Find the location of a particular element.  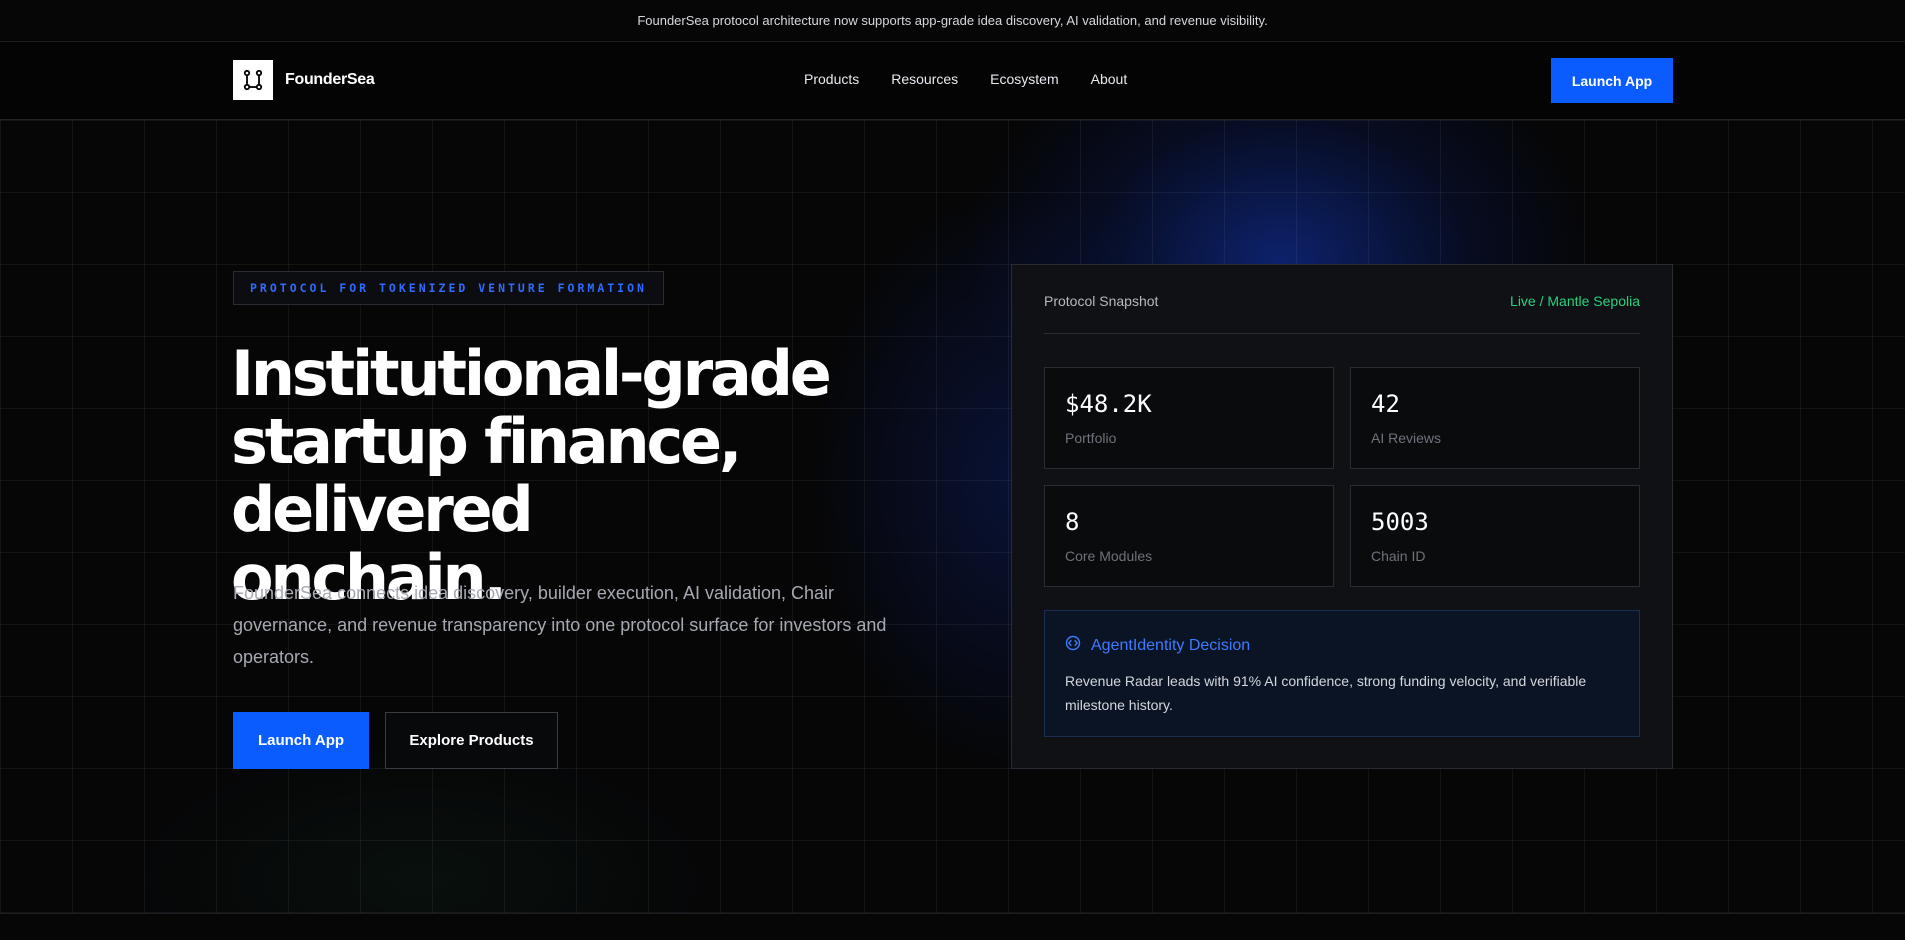

stat-value: 8 is located at coordinates (1072, 522).